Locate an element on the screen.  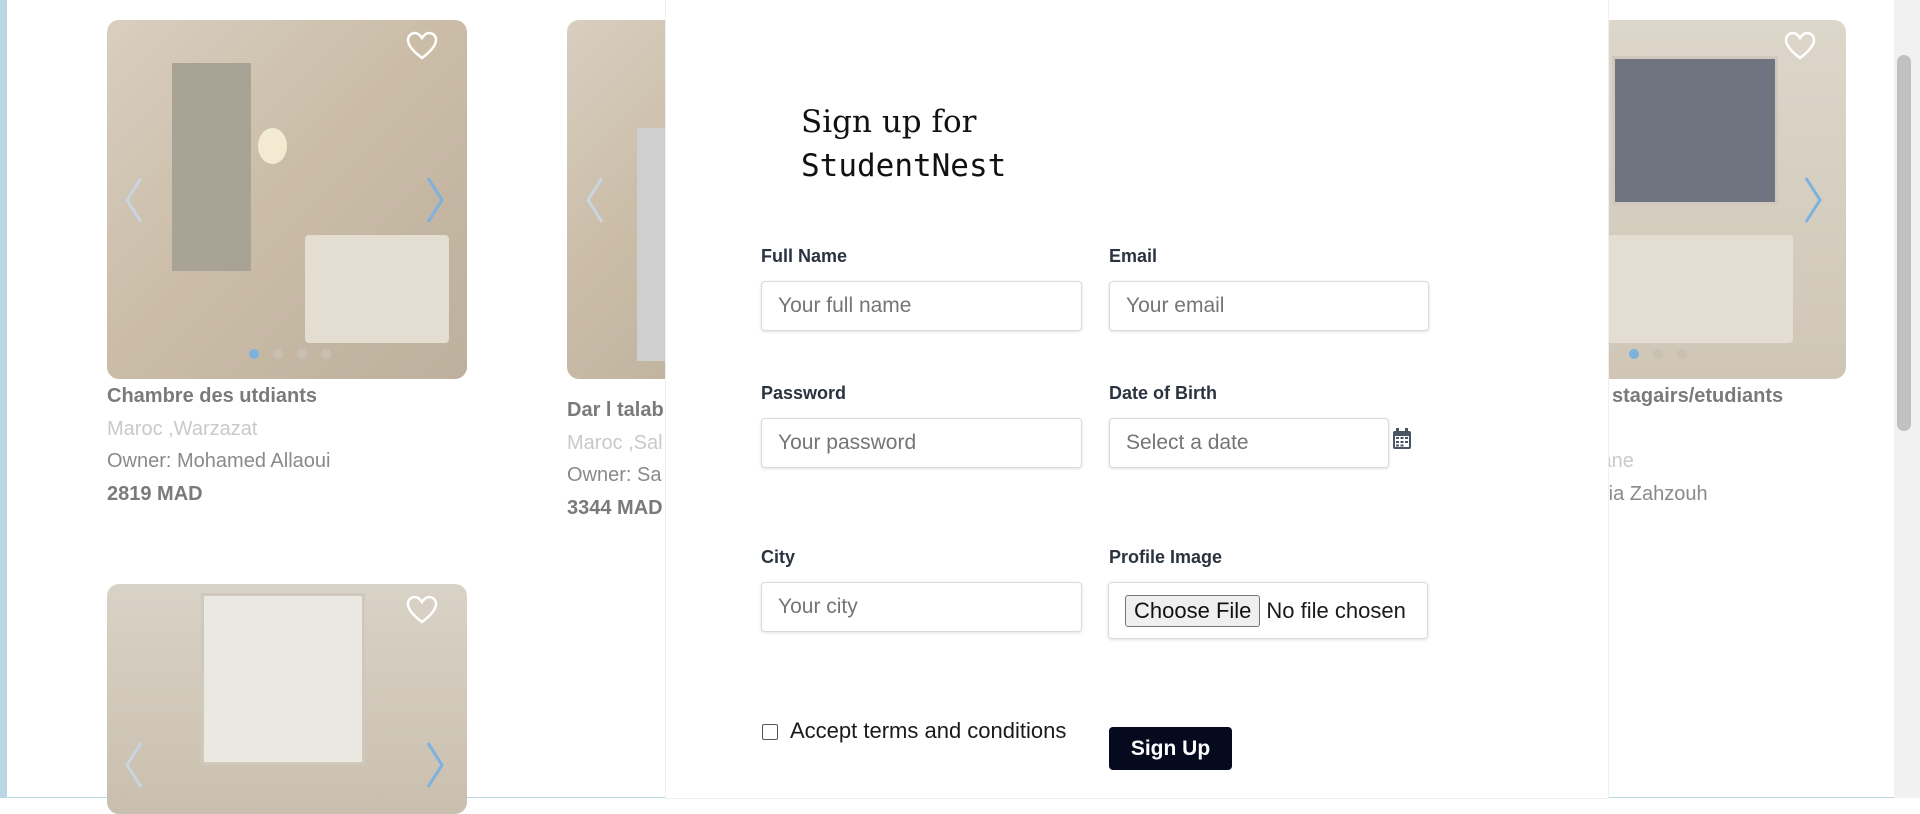
password-label: Password is located at coordinates (804, 393).